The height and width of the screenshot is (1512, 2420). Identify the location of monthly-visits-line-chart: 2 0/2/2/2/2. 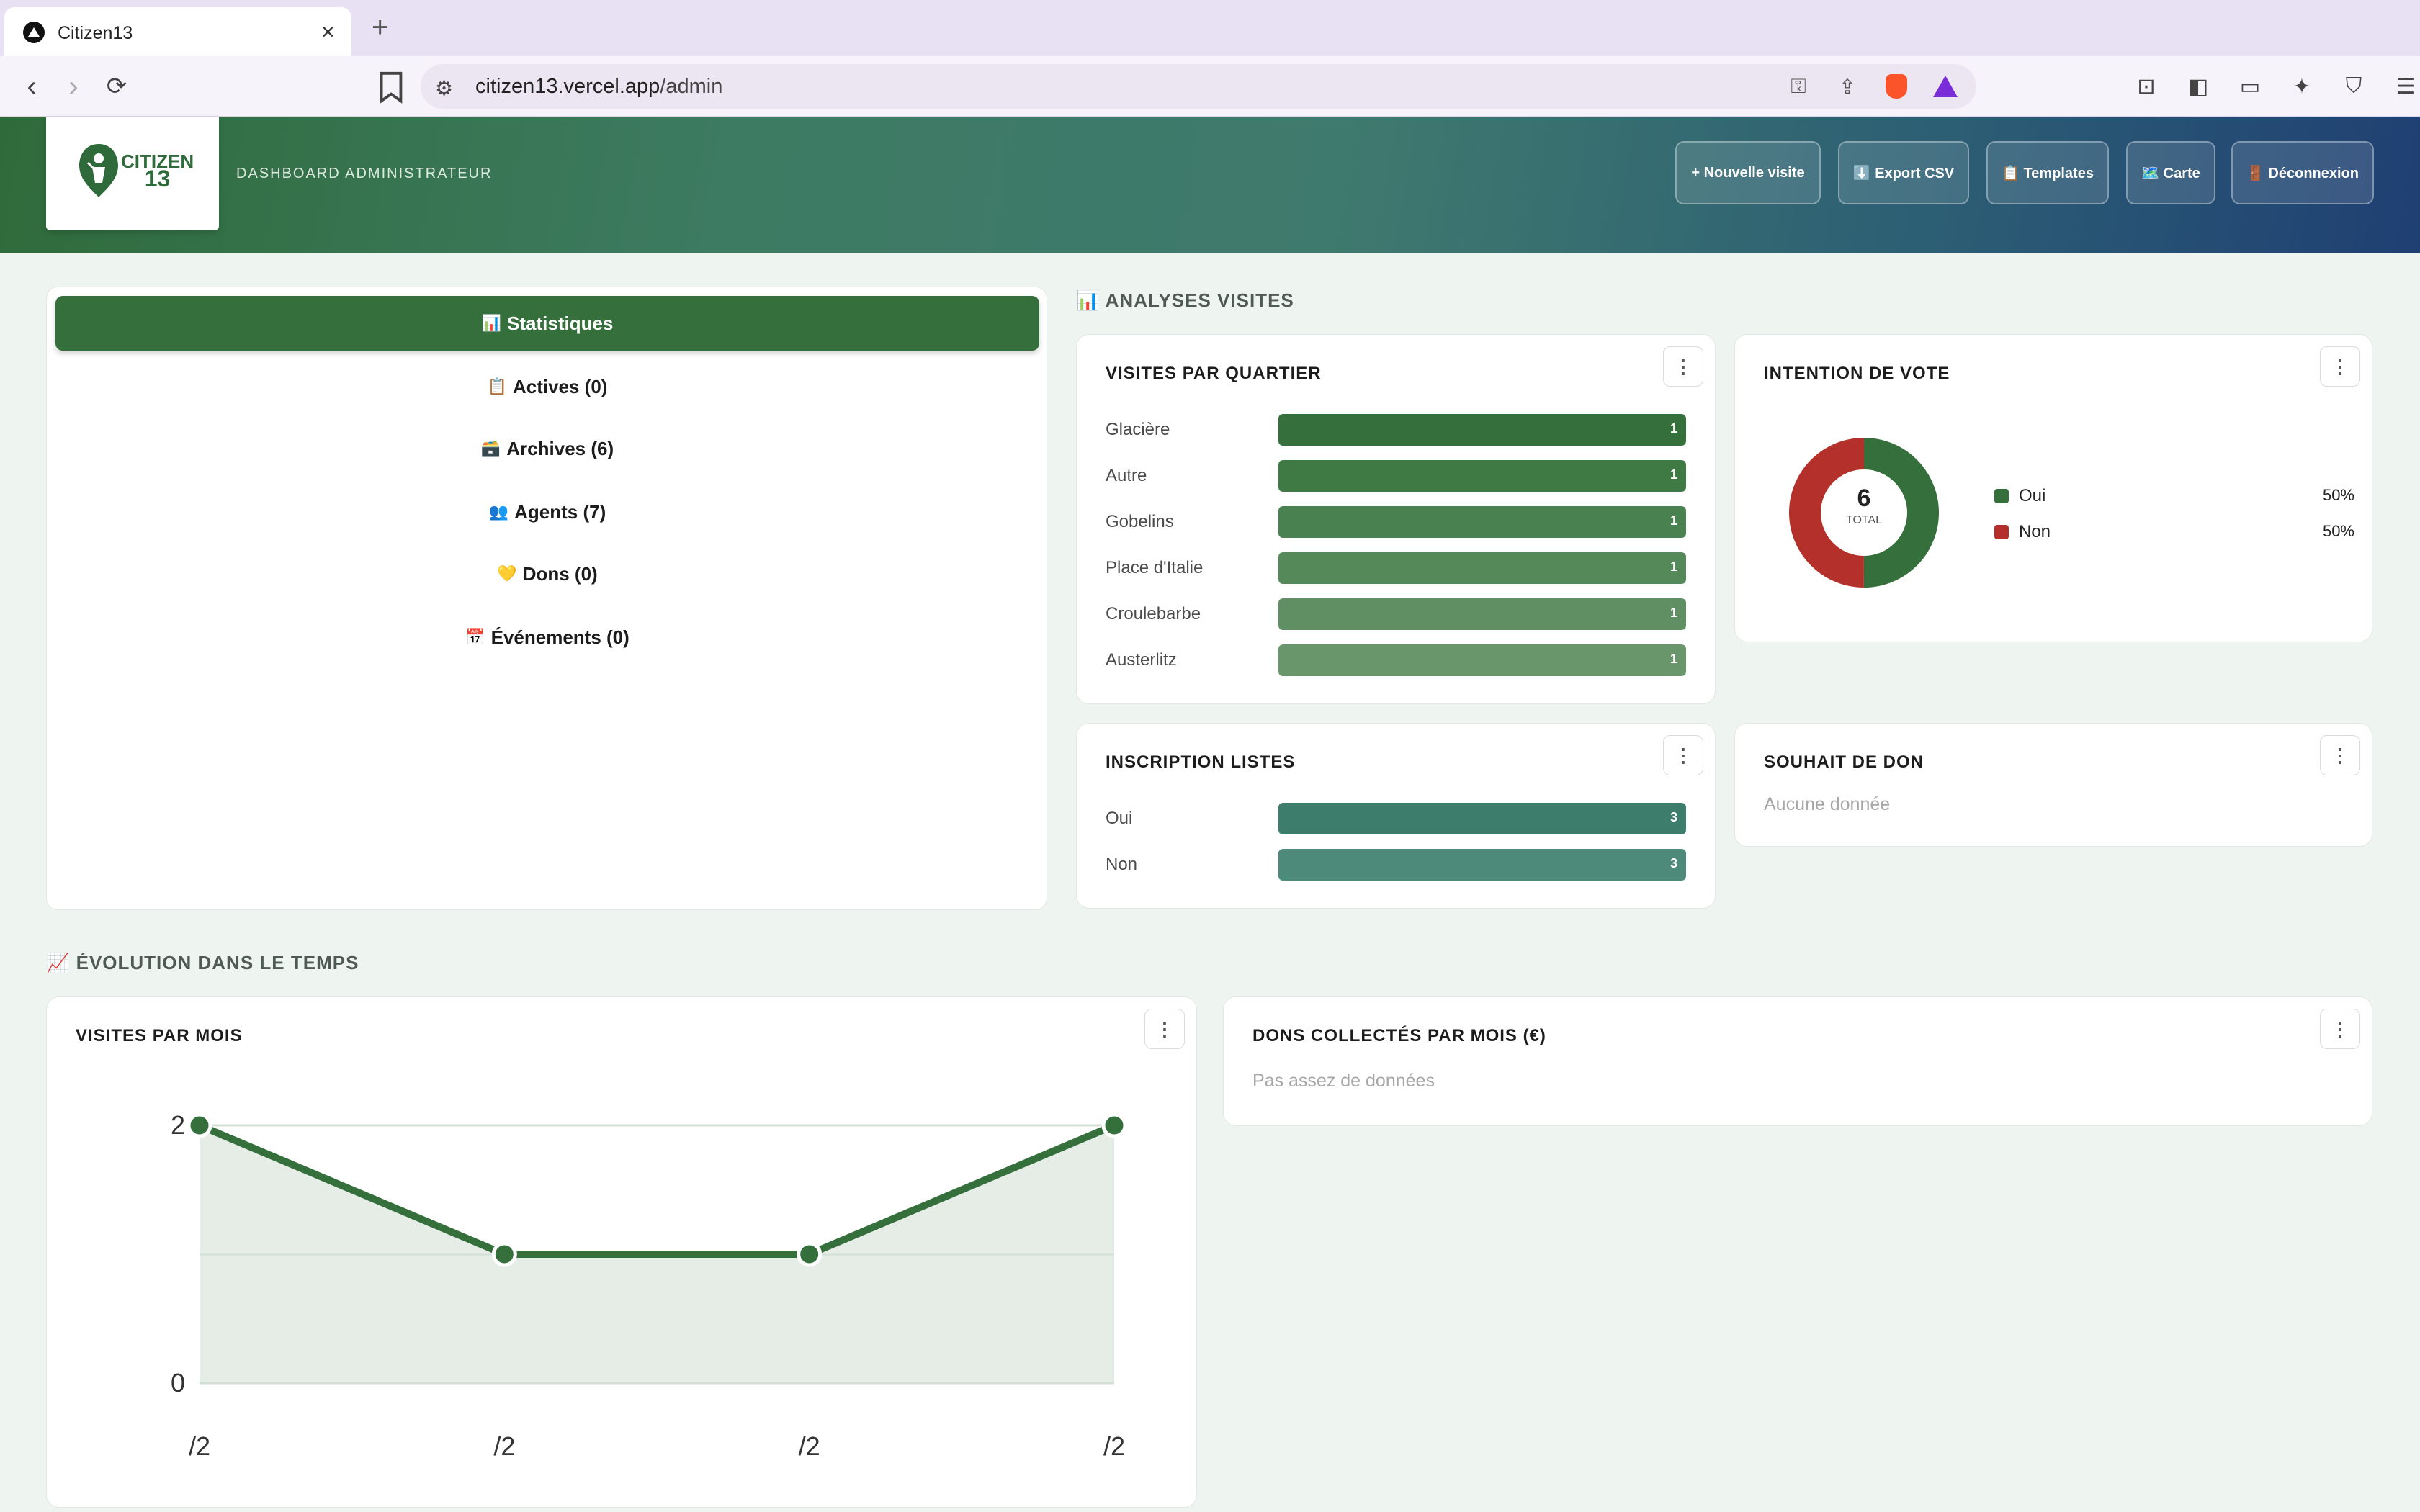
(649, 1285).